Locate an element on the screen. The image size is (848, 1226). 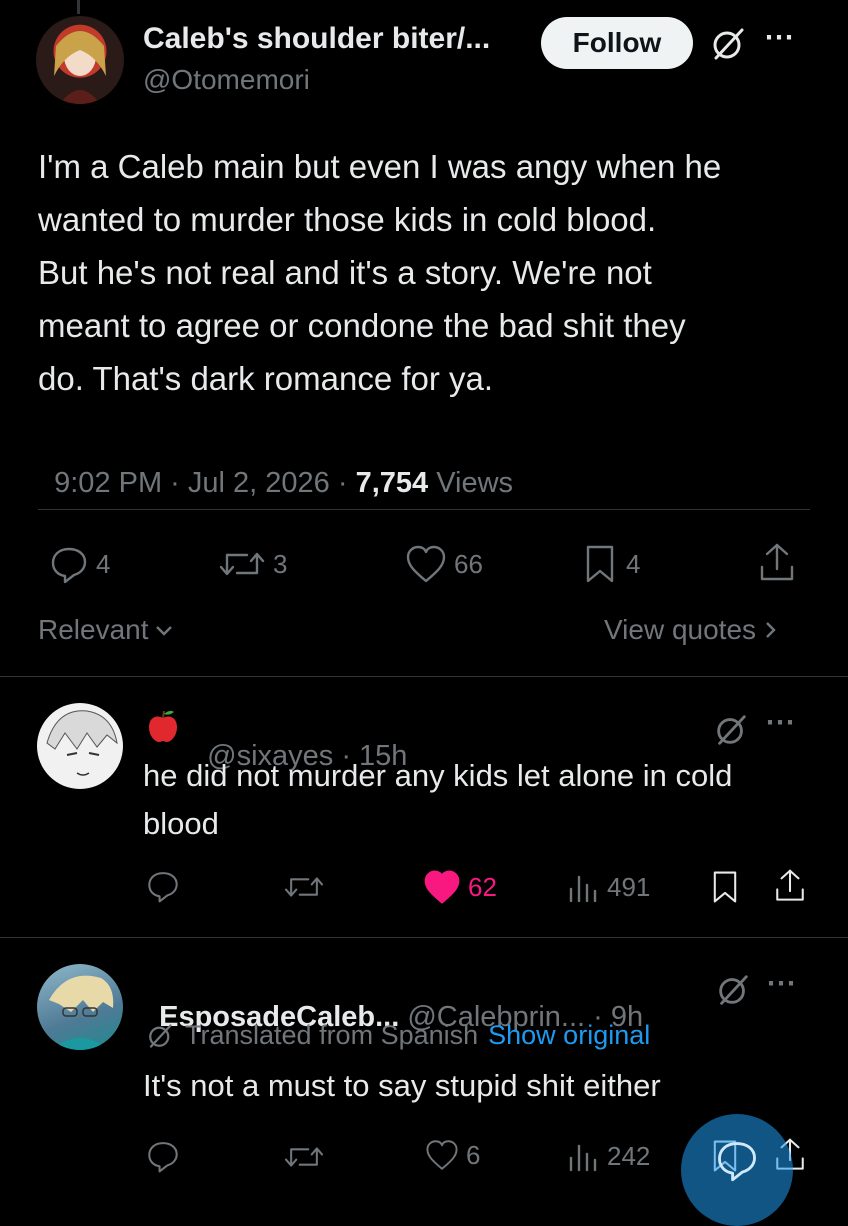
translation-row: Translated from Spanish Show original is located at coordinates (397, 1035).